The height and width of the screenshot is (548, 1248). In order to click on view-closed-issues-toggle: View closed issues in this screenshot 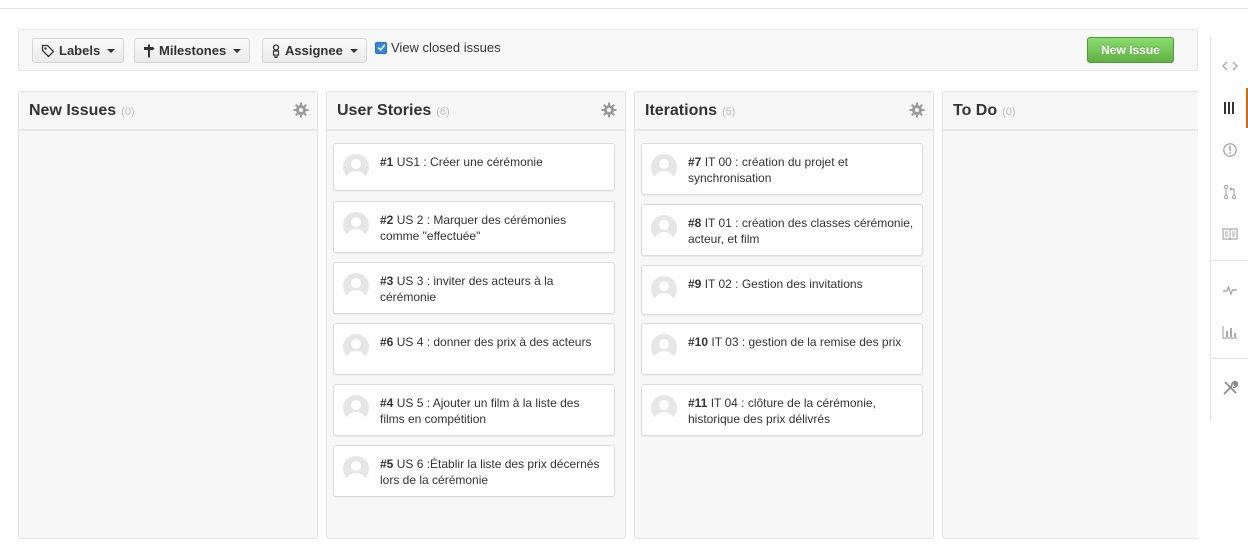, I will do `click(438, 47)`.